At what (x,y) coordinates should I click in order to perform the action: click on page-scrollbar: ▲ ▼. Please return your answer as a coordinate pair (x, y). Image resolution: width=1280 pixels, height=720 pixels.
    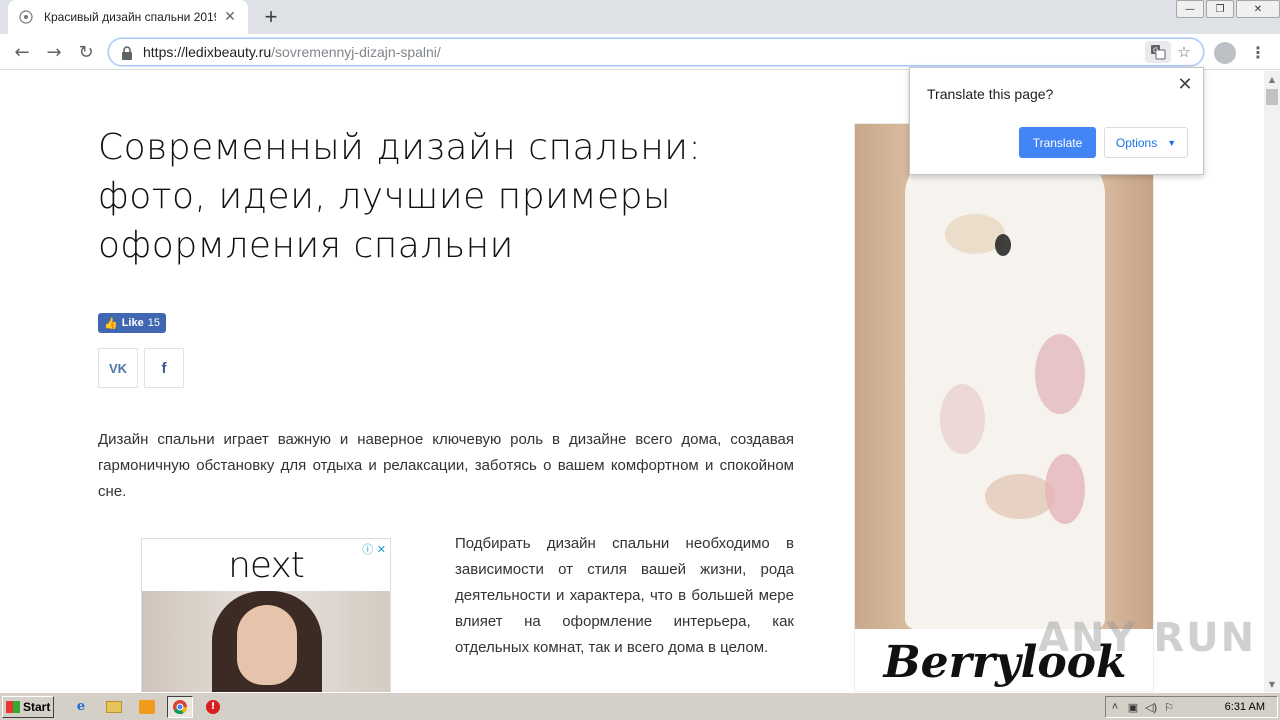
    Looking at the image, I should click on (1272, 381).